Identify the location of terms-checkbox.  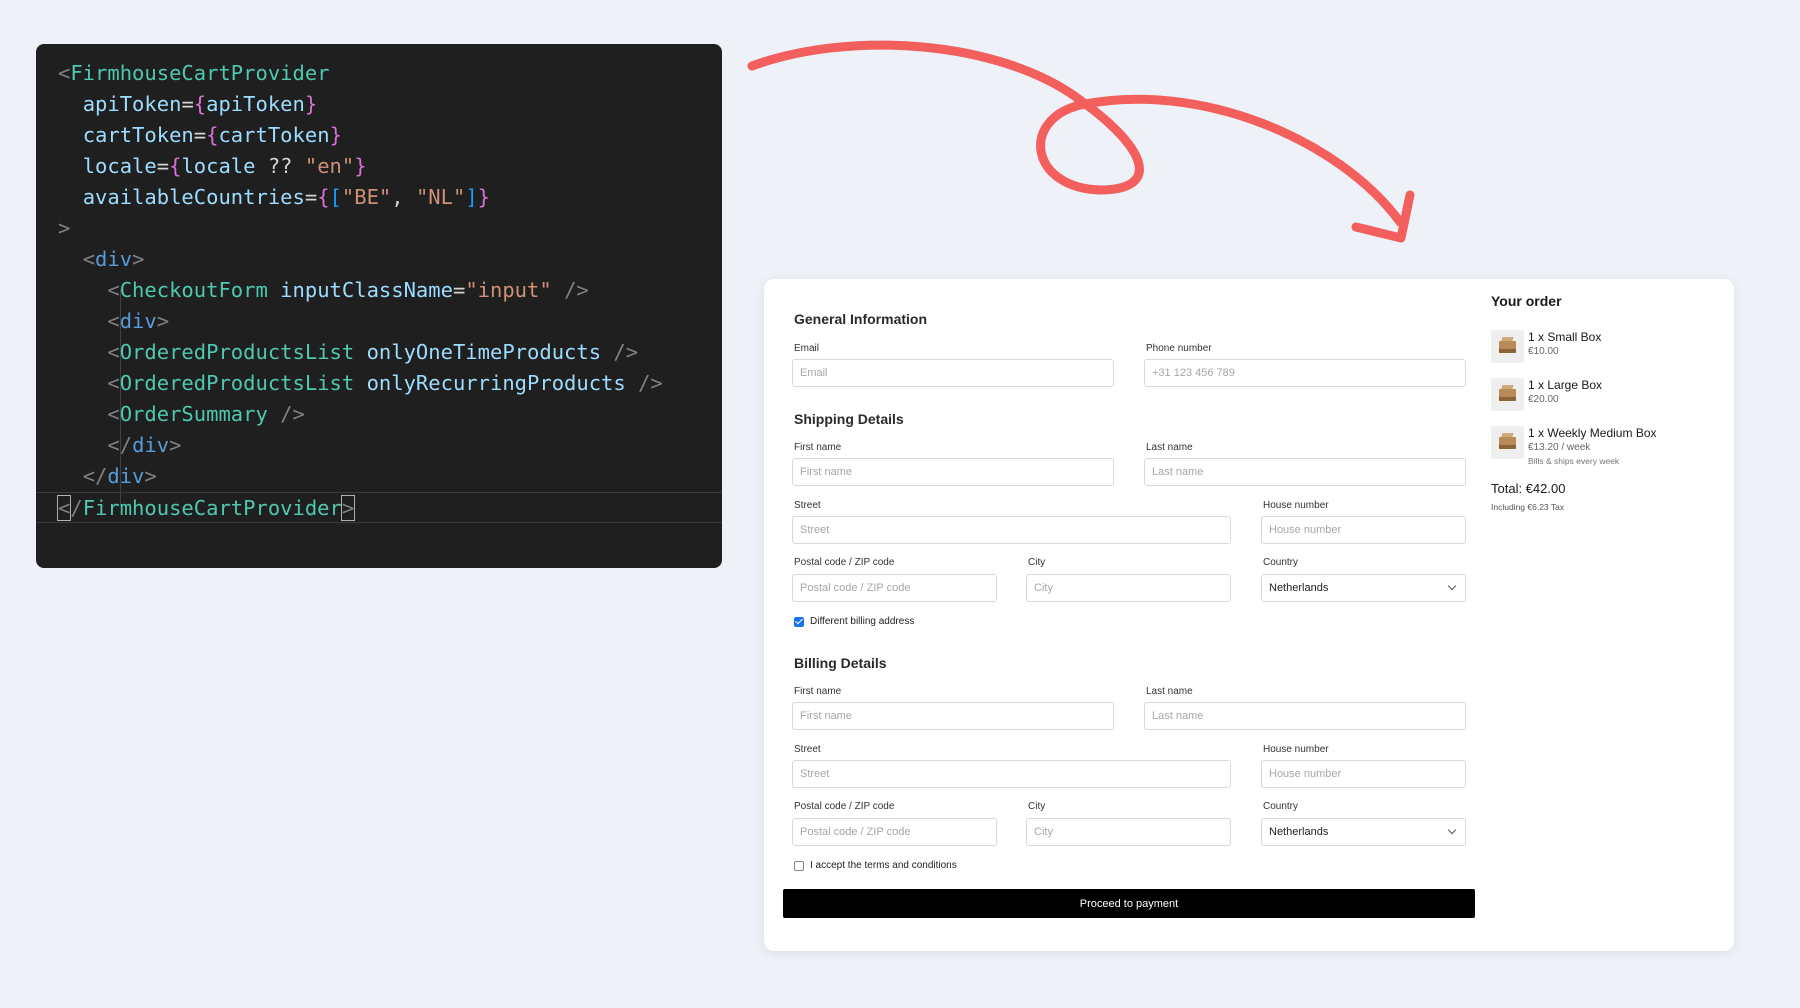
(799, 865).